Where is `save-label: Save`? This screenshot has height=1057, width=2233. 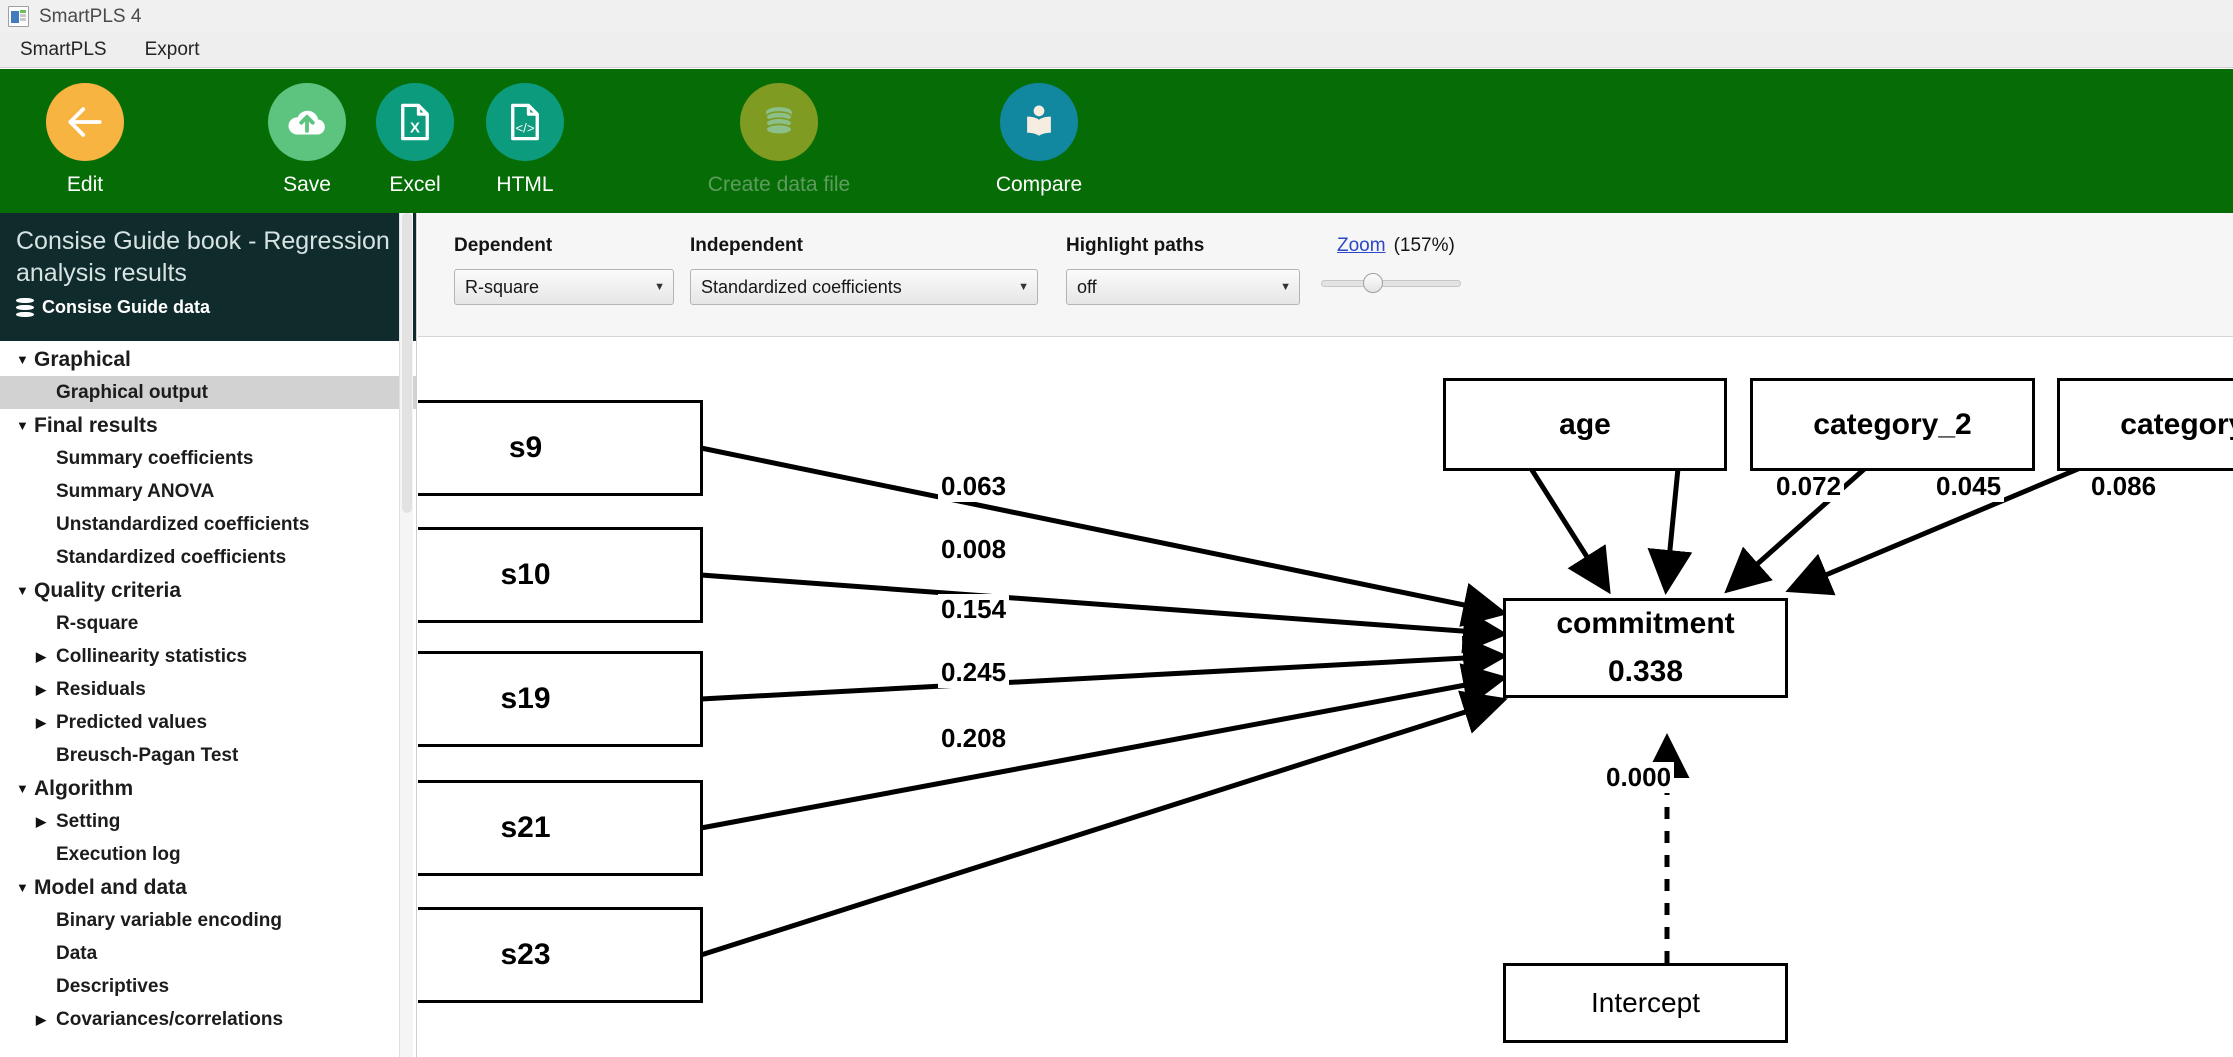 save-label: Save is located at coordinates (307, 184).